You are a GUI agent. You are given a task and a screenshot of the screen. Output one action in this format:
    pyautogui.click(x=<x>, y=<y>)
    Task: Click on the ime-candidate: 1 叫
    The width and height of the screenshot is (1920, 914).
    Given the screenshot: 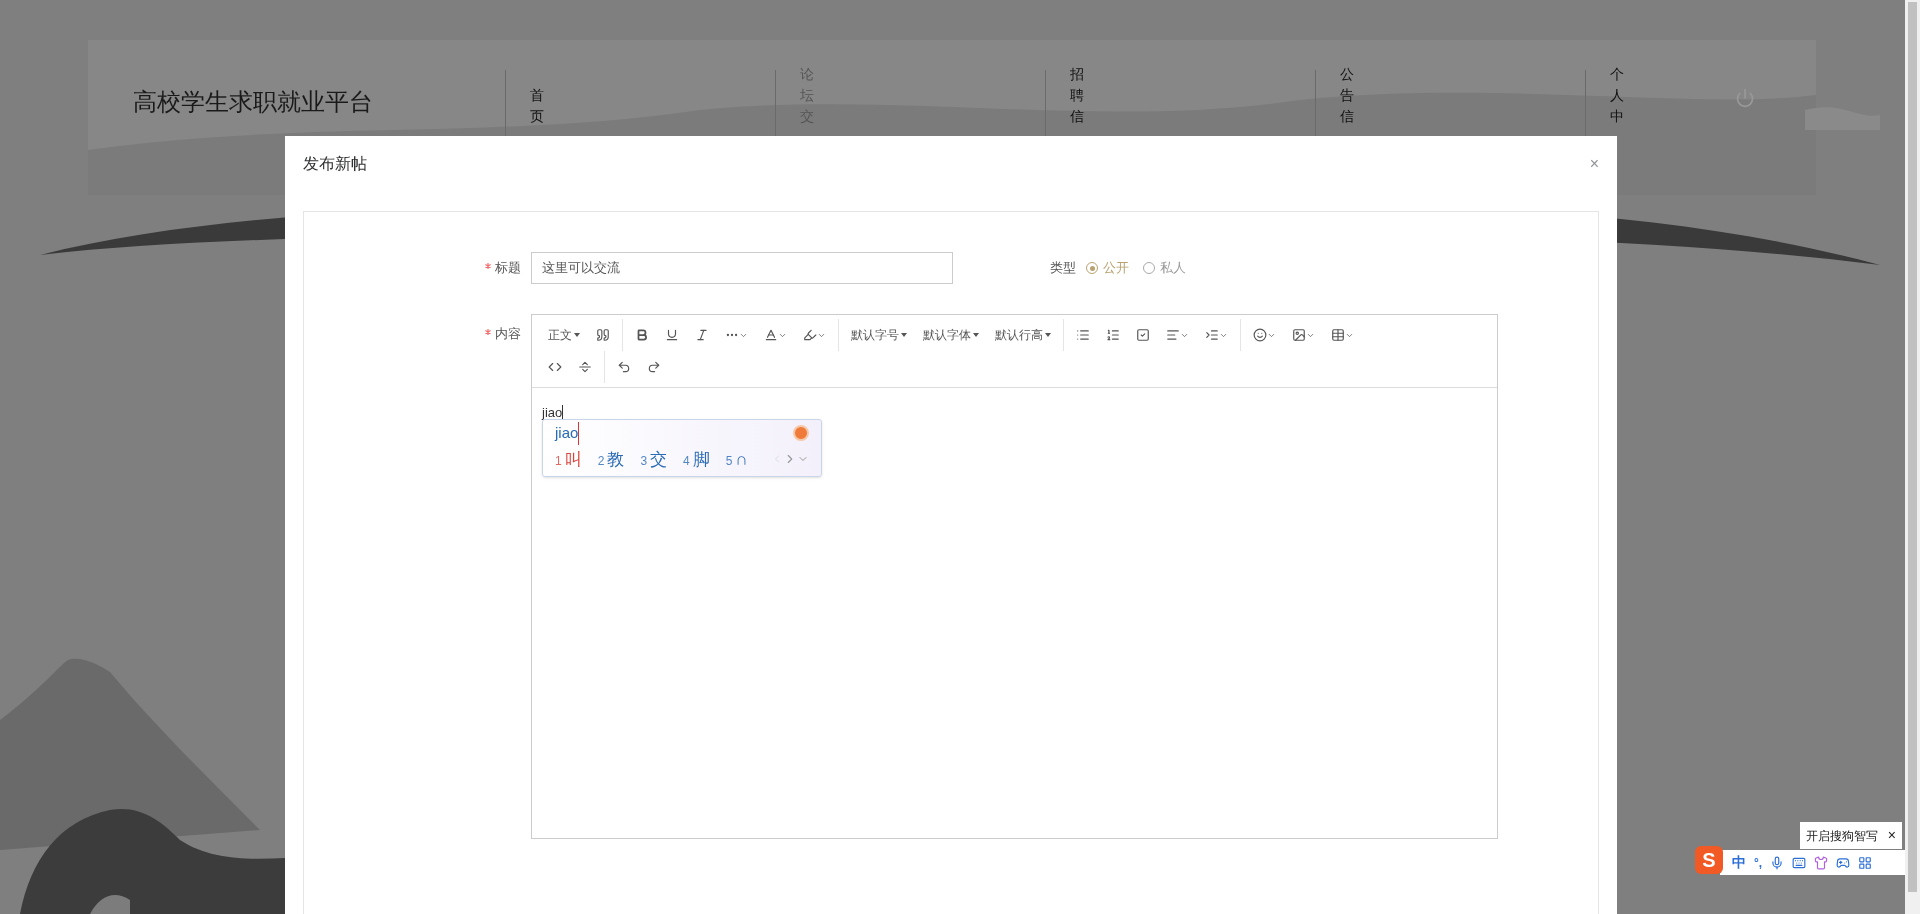 What is the action you would take?
    pyautogui.click(x=568, y=459)
    